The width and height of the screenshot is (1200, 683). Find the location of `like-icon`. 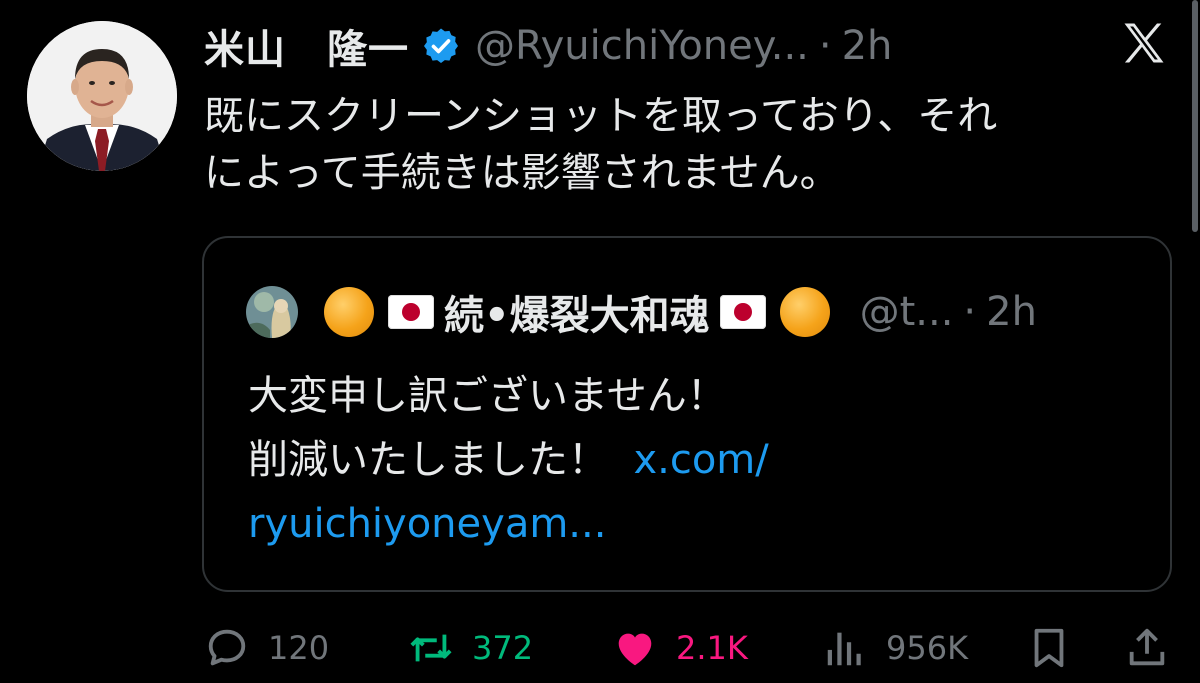

like-icon is located at coordinates (635, 649).